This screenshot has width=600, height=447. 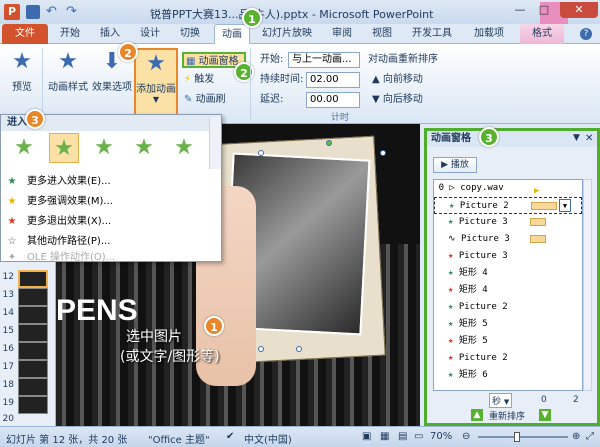 I want to click on animation-list-scrollbar, so click(x=587, y=285).